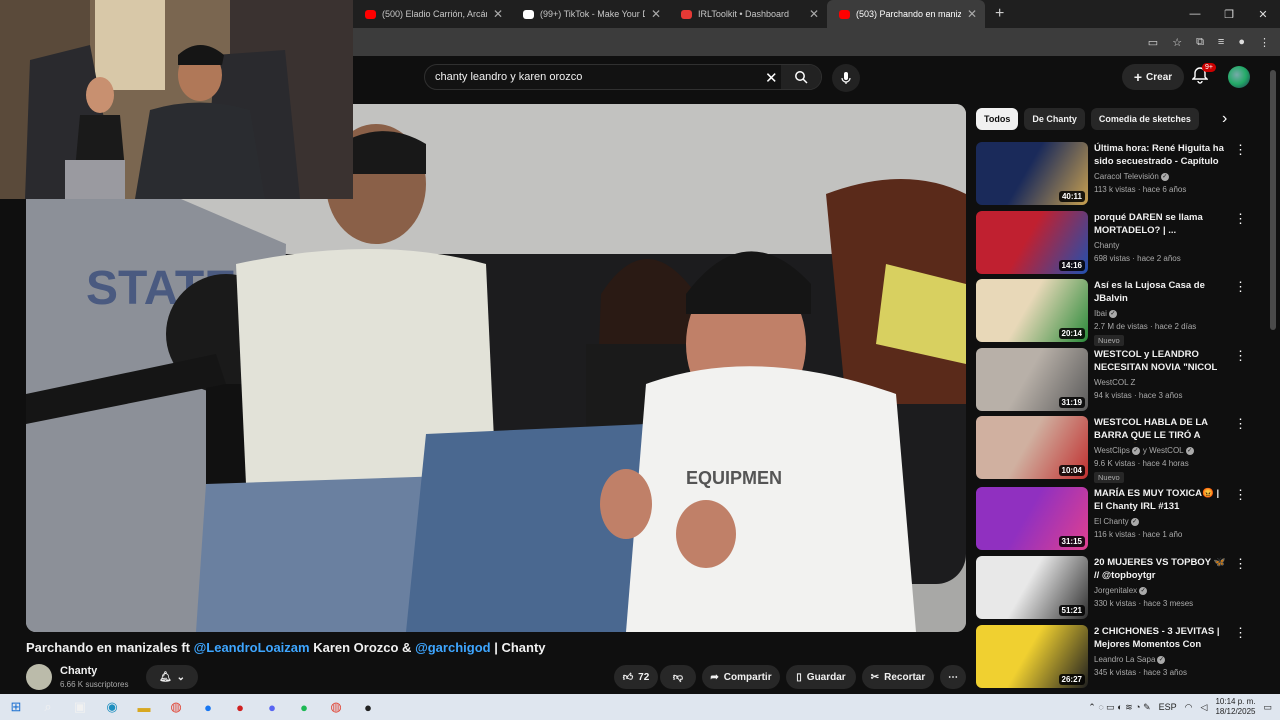  What do you see at coordinates (1114, 382) in the screenshot?
I see `related-channel-line: WestCOL Z` at bounding box center [1114, 382].